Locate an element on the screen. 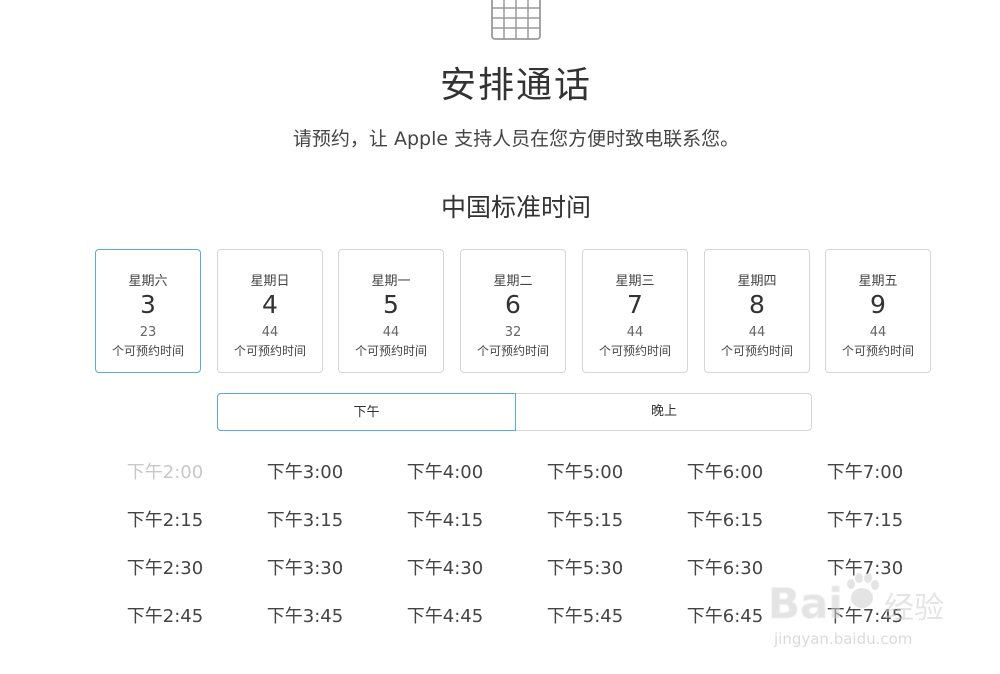 The height and width of the screenshot is (674, 1000). time-slot: 下午2:30 is located at coordinates (165, 567).